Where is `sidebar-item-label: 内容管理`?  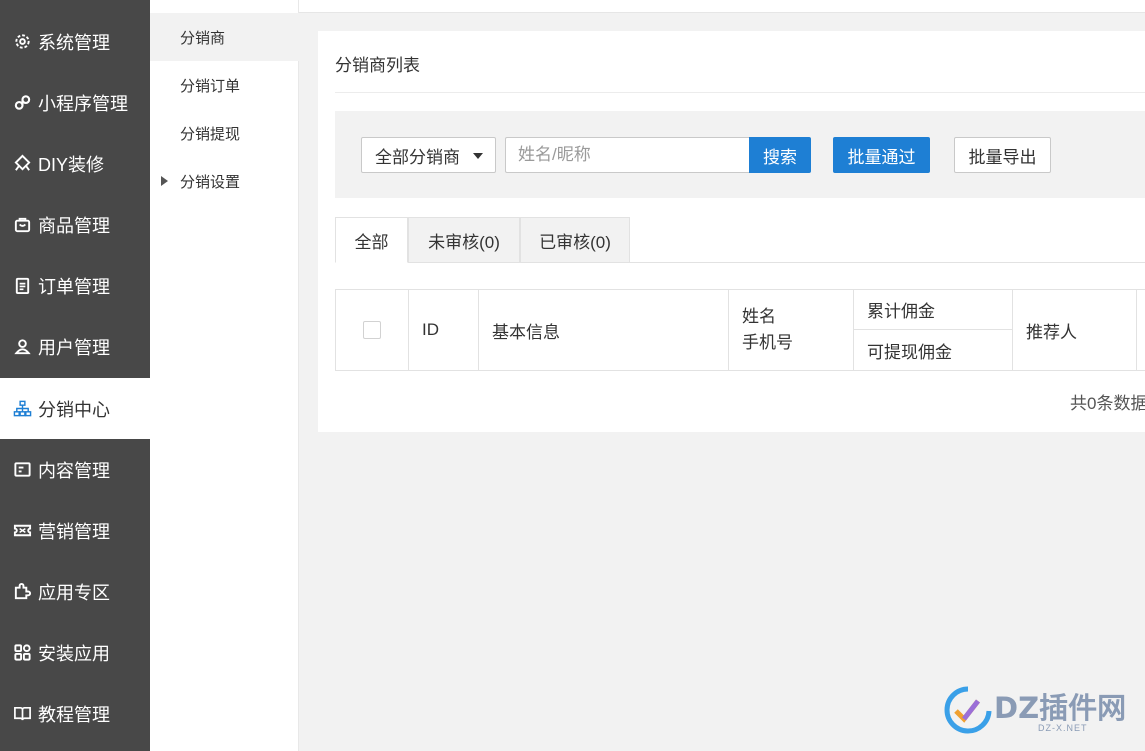 sidebar-item-label: 内容管理 is located at coordinates (74, 470).